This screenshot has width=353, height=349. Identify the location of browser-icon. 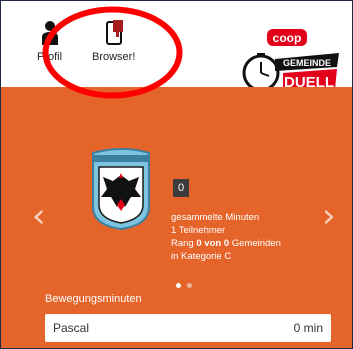
(114, 32).